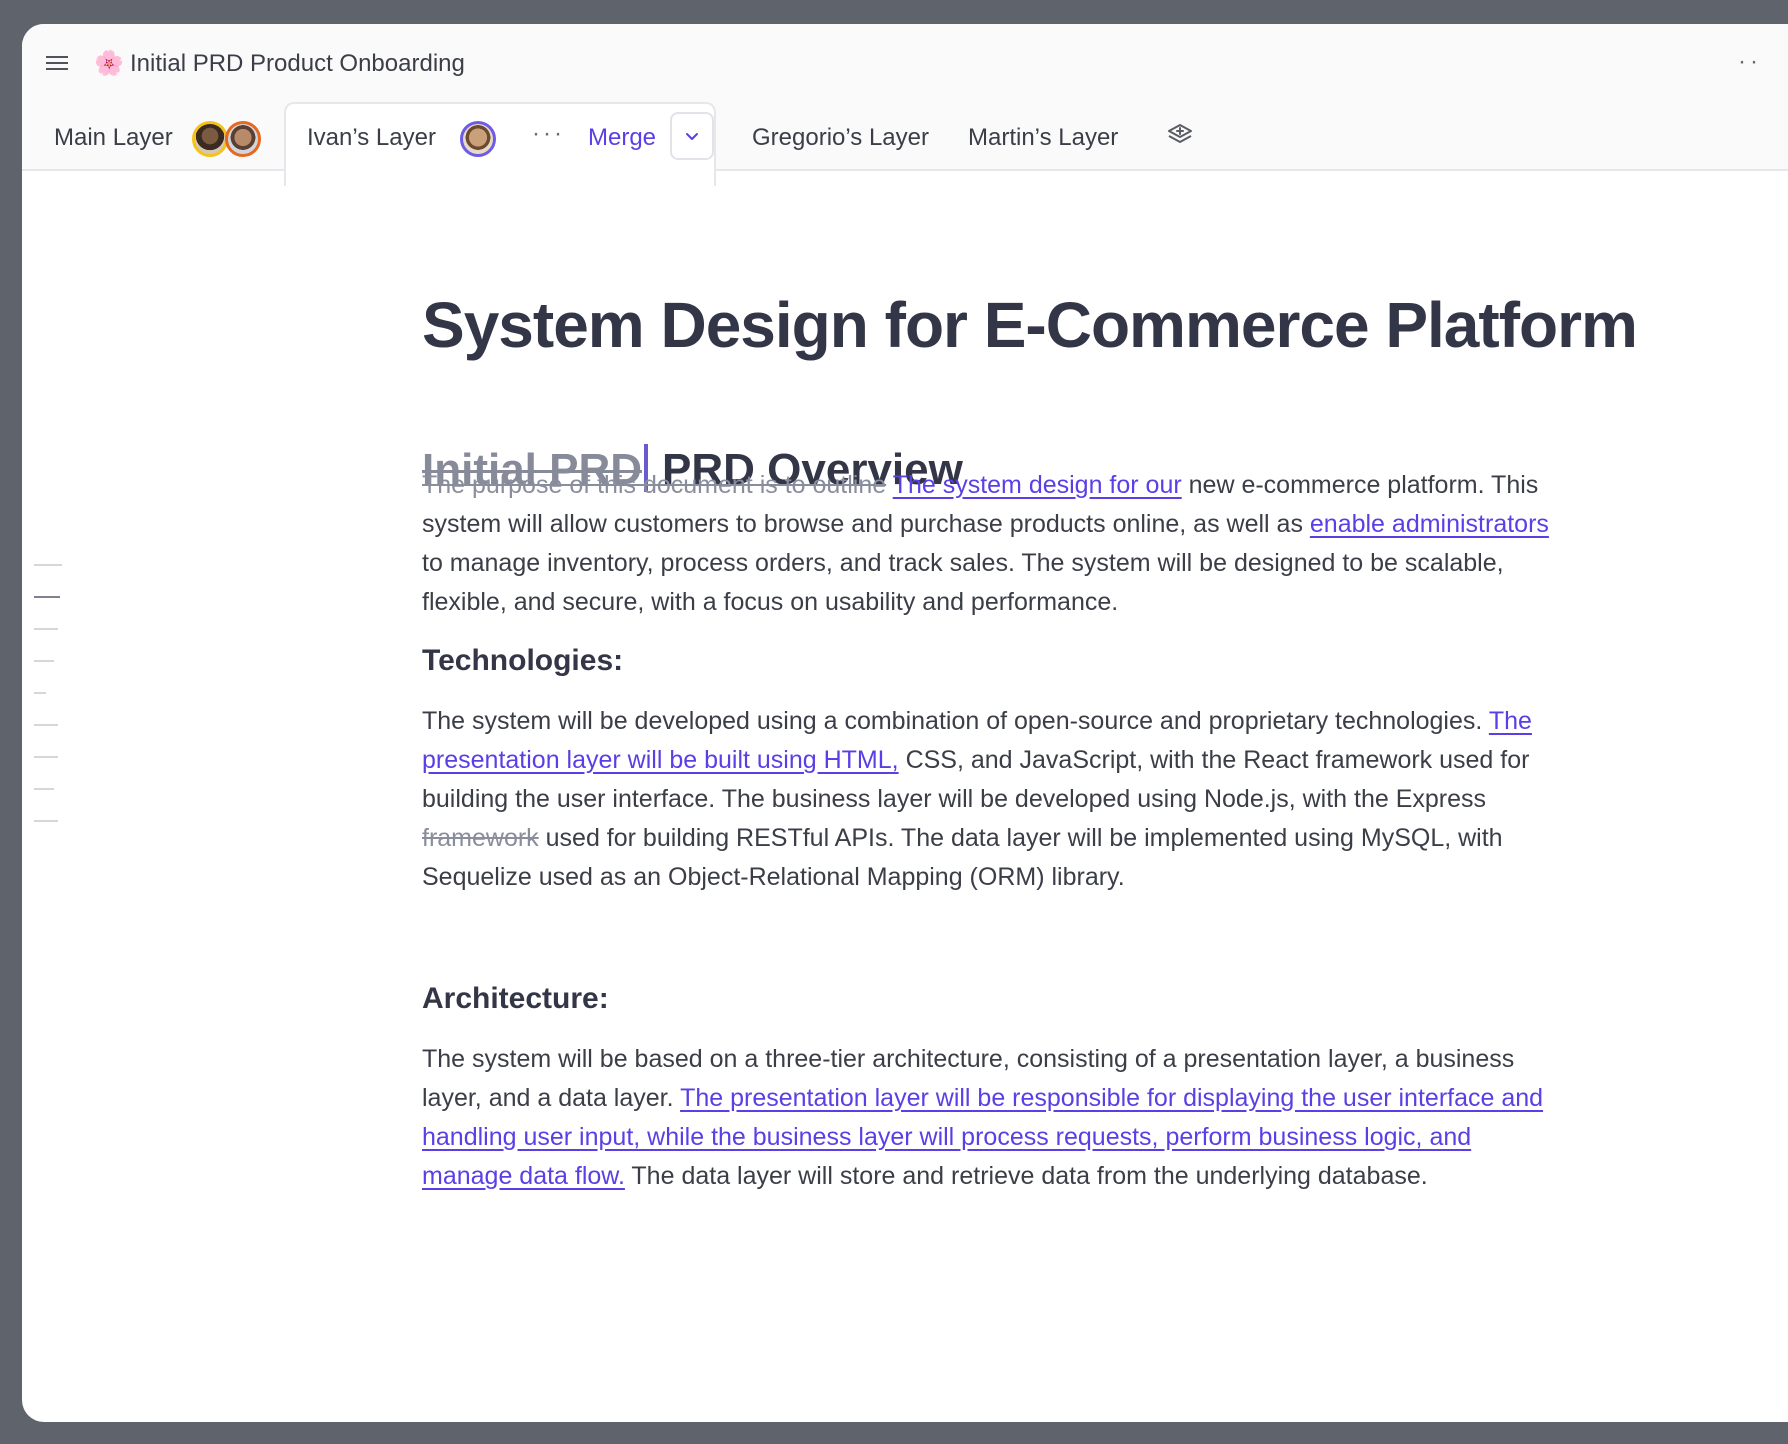 The width and height of the screenshot is (1788, 1444). I want to click on section-heading-technologies: Technologies:, so click(523, 660).